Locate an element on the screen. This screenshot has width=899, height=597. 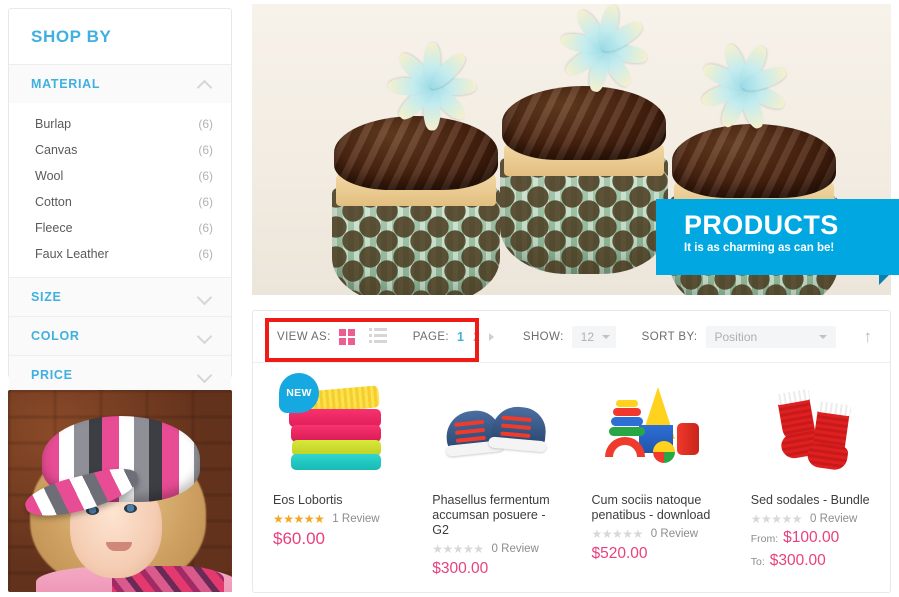
banner-title: PRODUCTS is located at coordinates (761, 225).